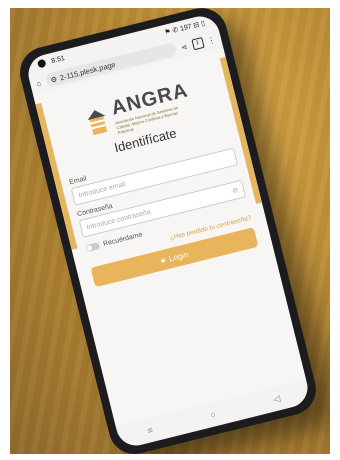 This screenshot has width=340, height=460. Describe the element at coordinates (97, 123) in the screenshot. I see `logo-icon` at that location.